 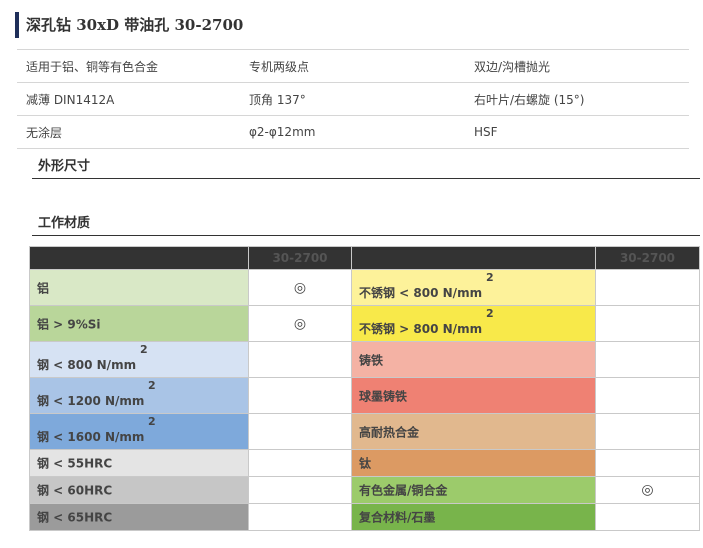 I want to click on spec-cell: 减薄 DIN1412A, so click(x=128, y=99).